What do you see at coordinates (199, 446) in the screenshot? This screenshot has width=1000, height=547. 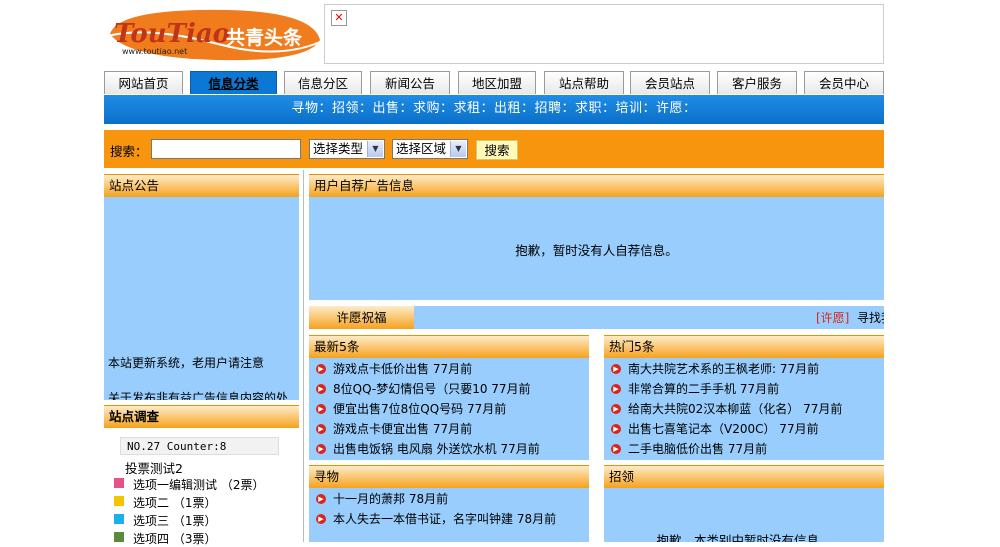 I see `poll-counter: NO.27 Counter:8` at bounding box center [199, 446].